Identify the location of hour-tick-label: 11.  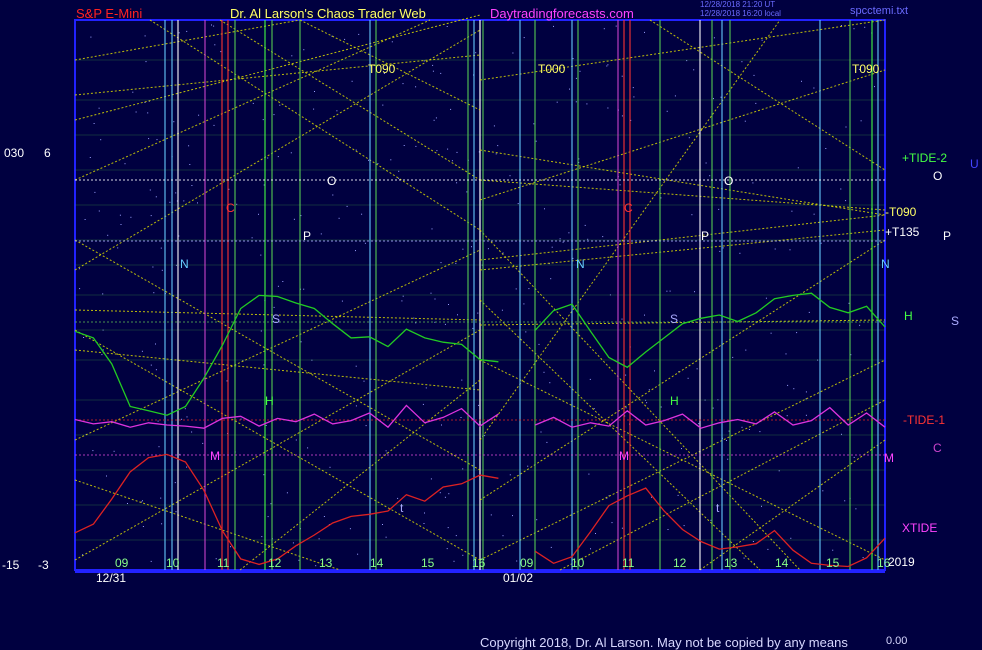
(628, 563).